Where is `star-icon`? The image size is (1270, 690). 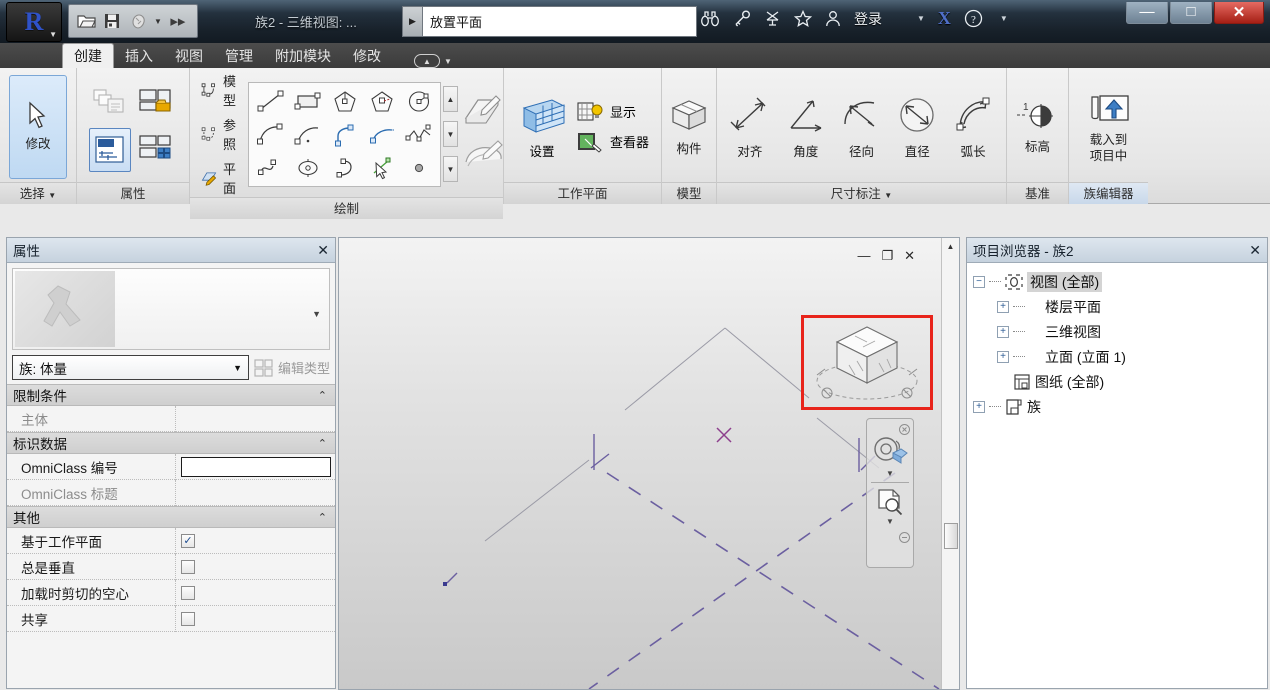
star-icon is located at coordinates (803, 18).